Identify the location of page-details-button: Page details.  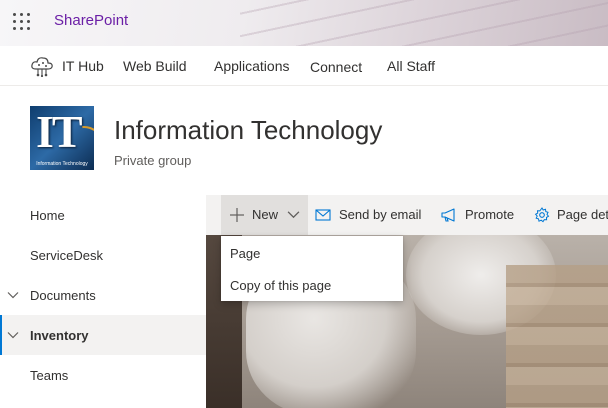
(571, 215).